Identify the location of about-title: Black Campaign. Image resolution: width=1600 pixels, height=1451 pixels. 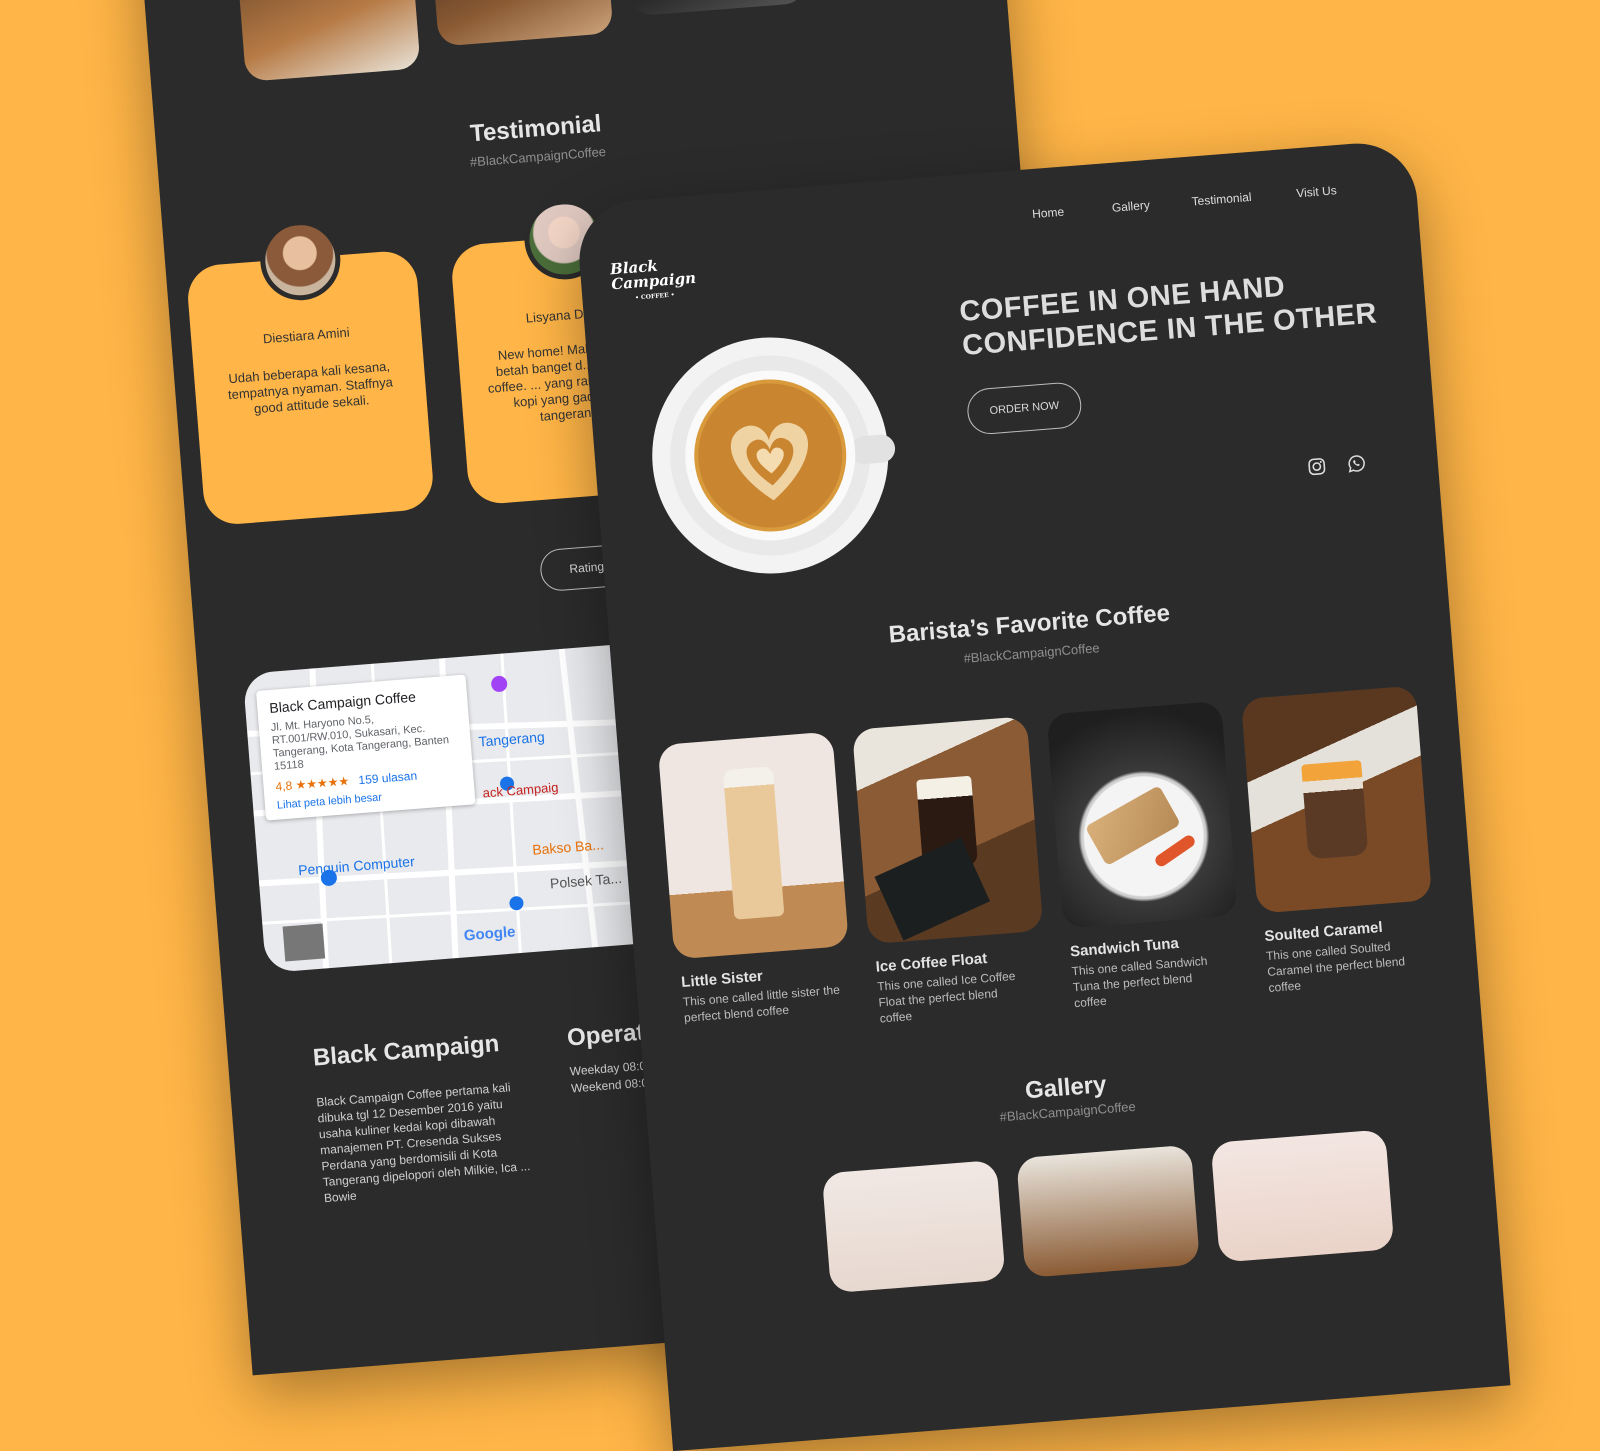
(406, 1051).